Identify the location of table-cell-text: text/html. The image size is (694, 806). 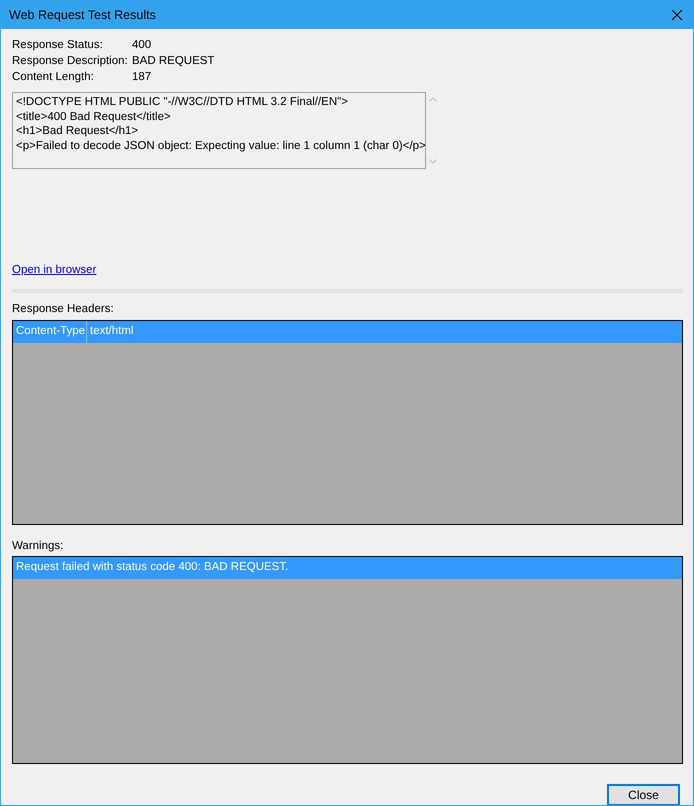
(111, 331).